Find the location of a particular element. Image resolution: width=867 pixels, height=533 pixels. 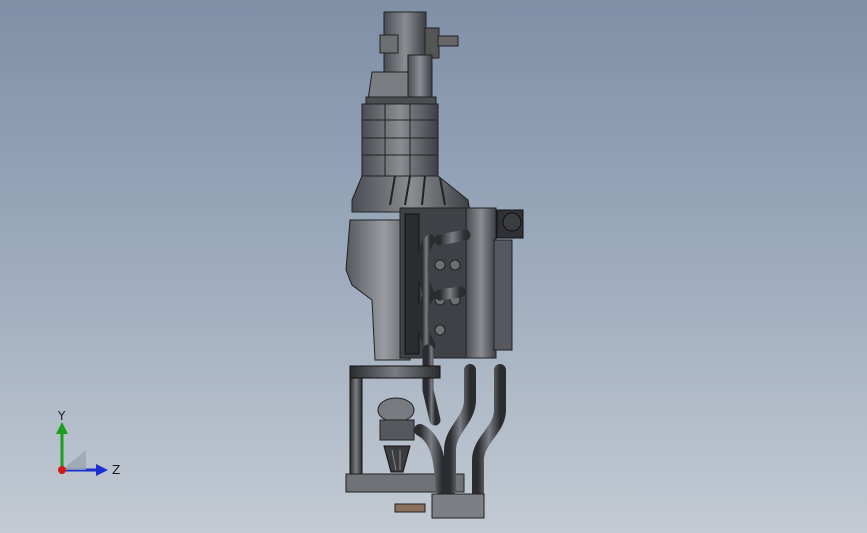

turbocharger is located at coordinates (396, 435).